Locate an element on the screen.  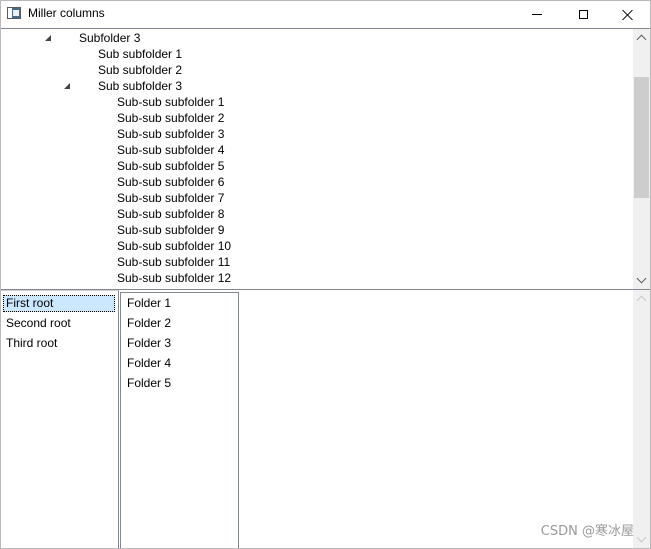
window-title: Miller columns is located at coordinates (66, 13).